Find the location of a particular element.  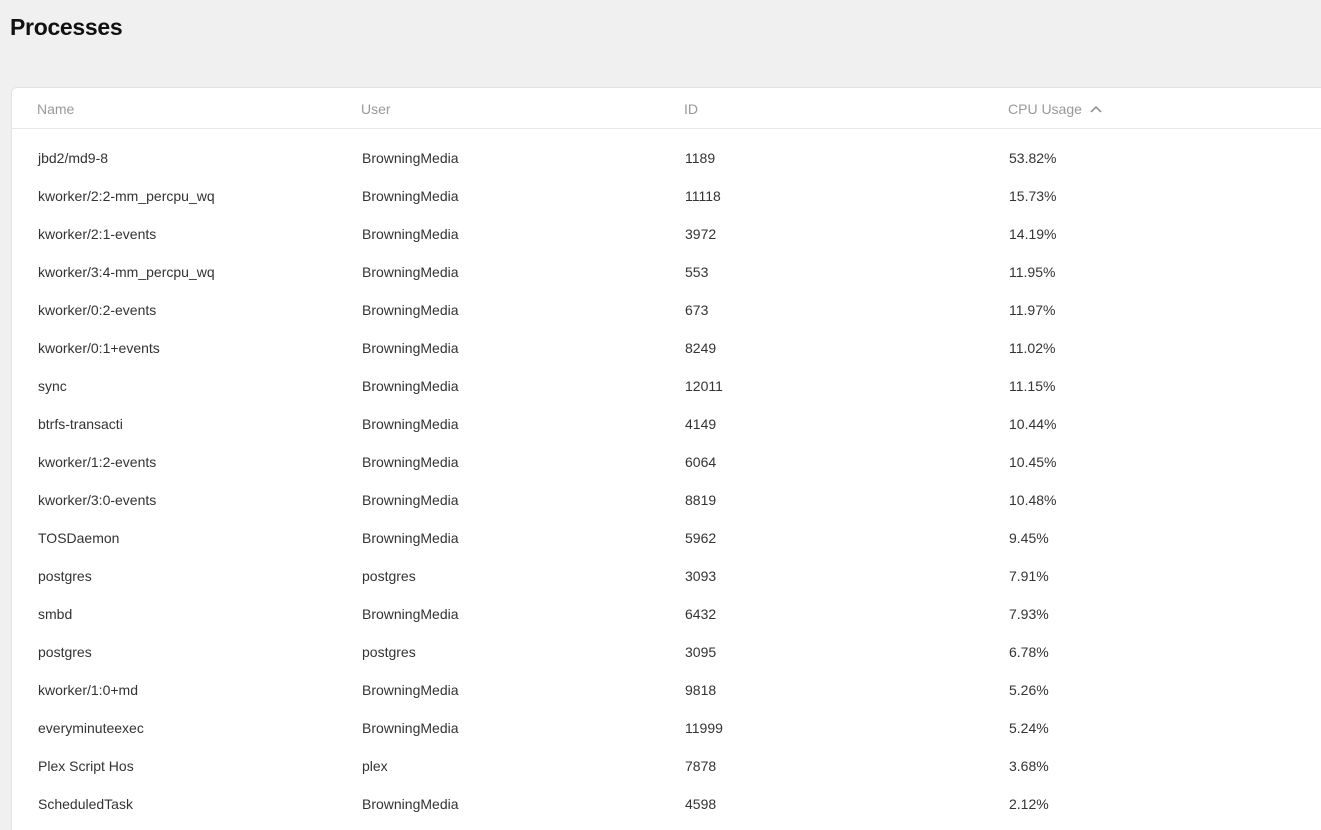

table-row: ScheduledTask BrowningMedia 4598 2.12% is located at coordinates (666, 804).